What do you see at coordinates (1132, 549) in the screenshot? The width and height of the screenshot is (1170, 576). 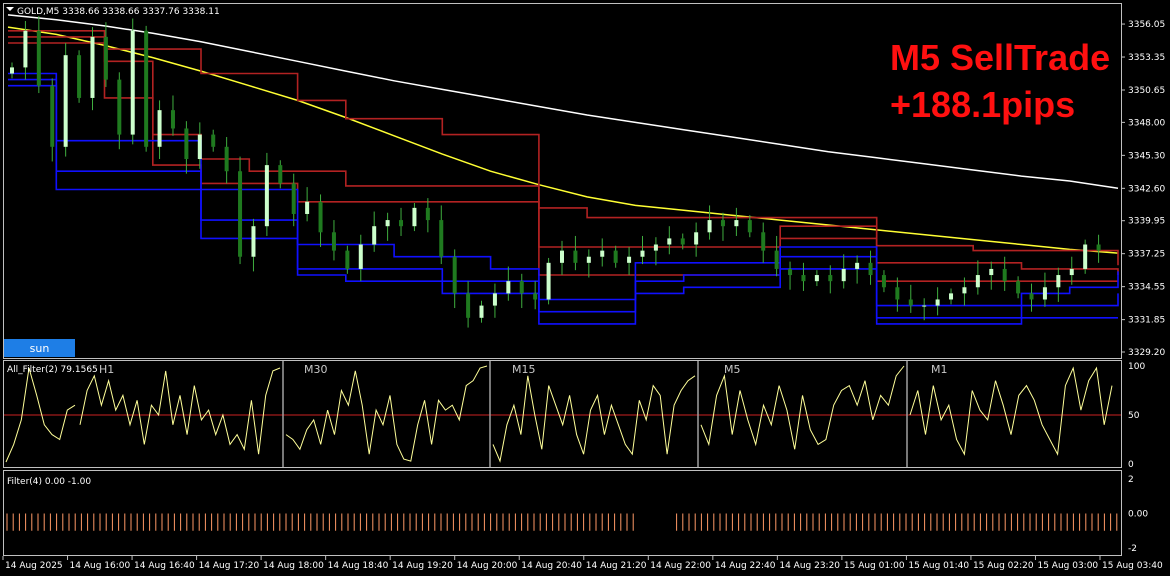 I see `filter-tick-label: -2` at bounding box center [1132, 549].